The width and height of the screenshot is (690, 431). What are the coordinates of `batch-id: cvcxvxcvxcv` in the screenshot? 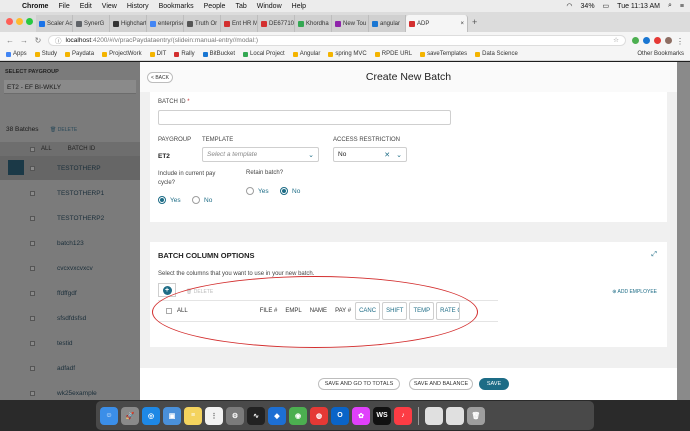 It's located at (75, 268).